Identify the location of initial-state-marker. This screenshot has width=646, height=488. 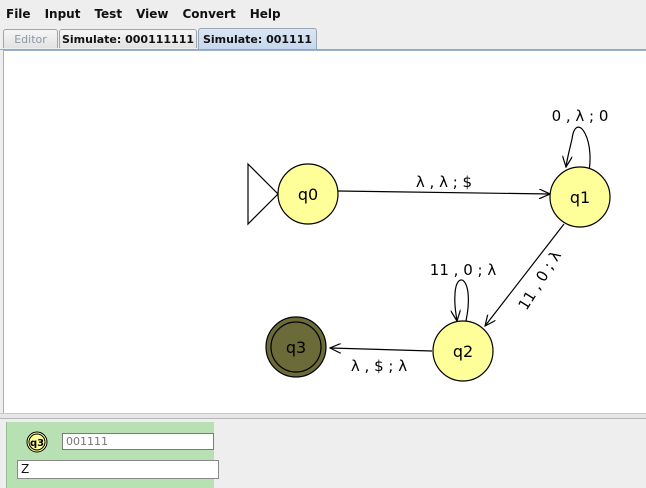
(263, 194).